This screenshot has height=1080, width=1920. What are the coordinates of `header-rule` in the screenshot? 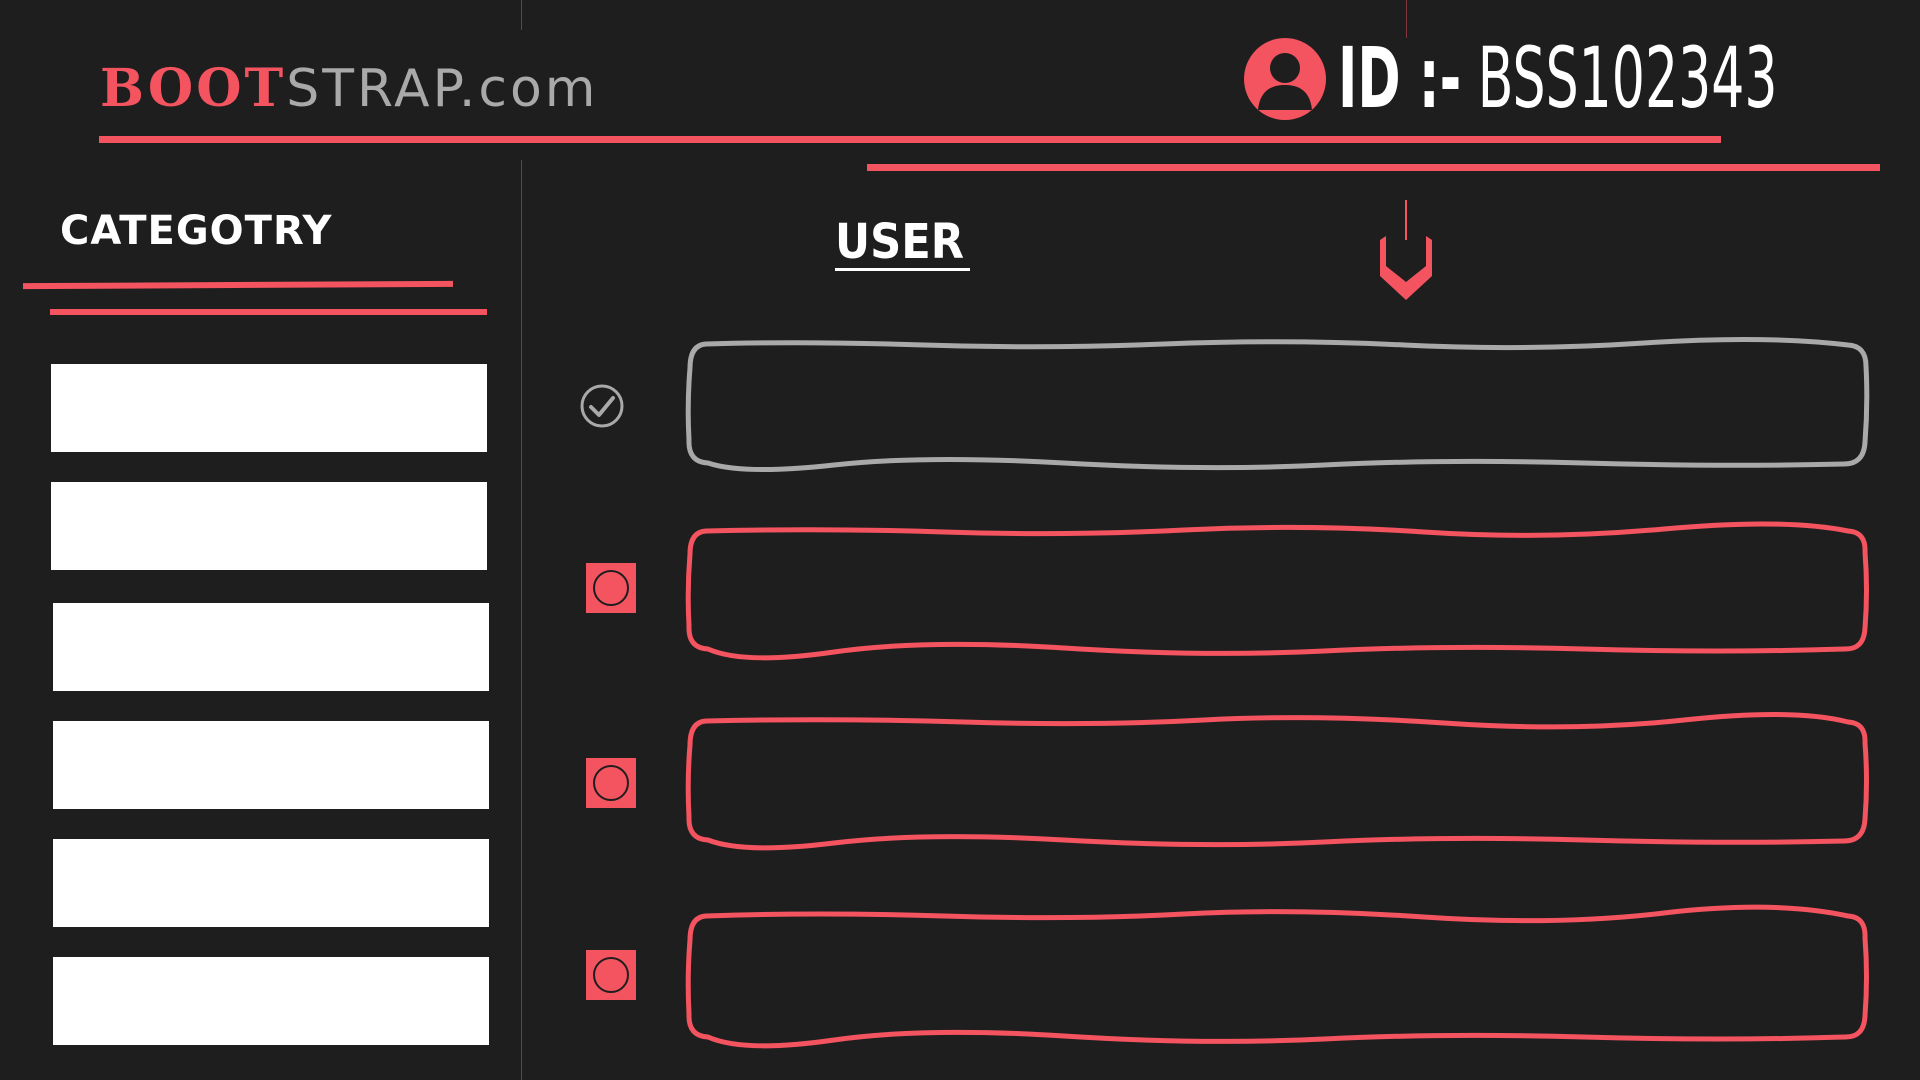 It's located at (910, 139).